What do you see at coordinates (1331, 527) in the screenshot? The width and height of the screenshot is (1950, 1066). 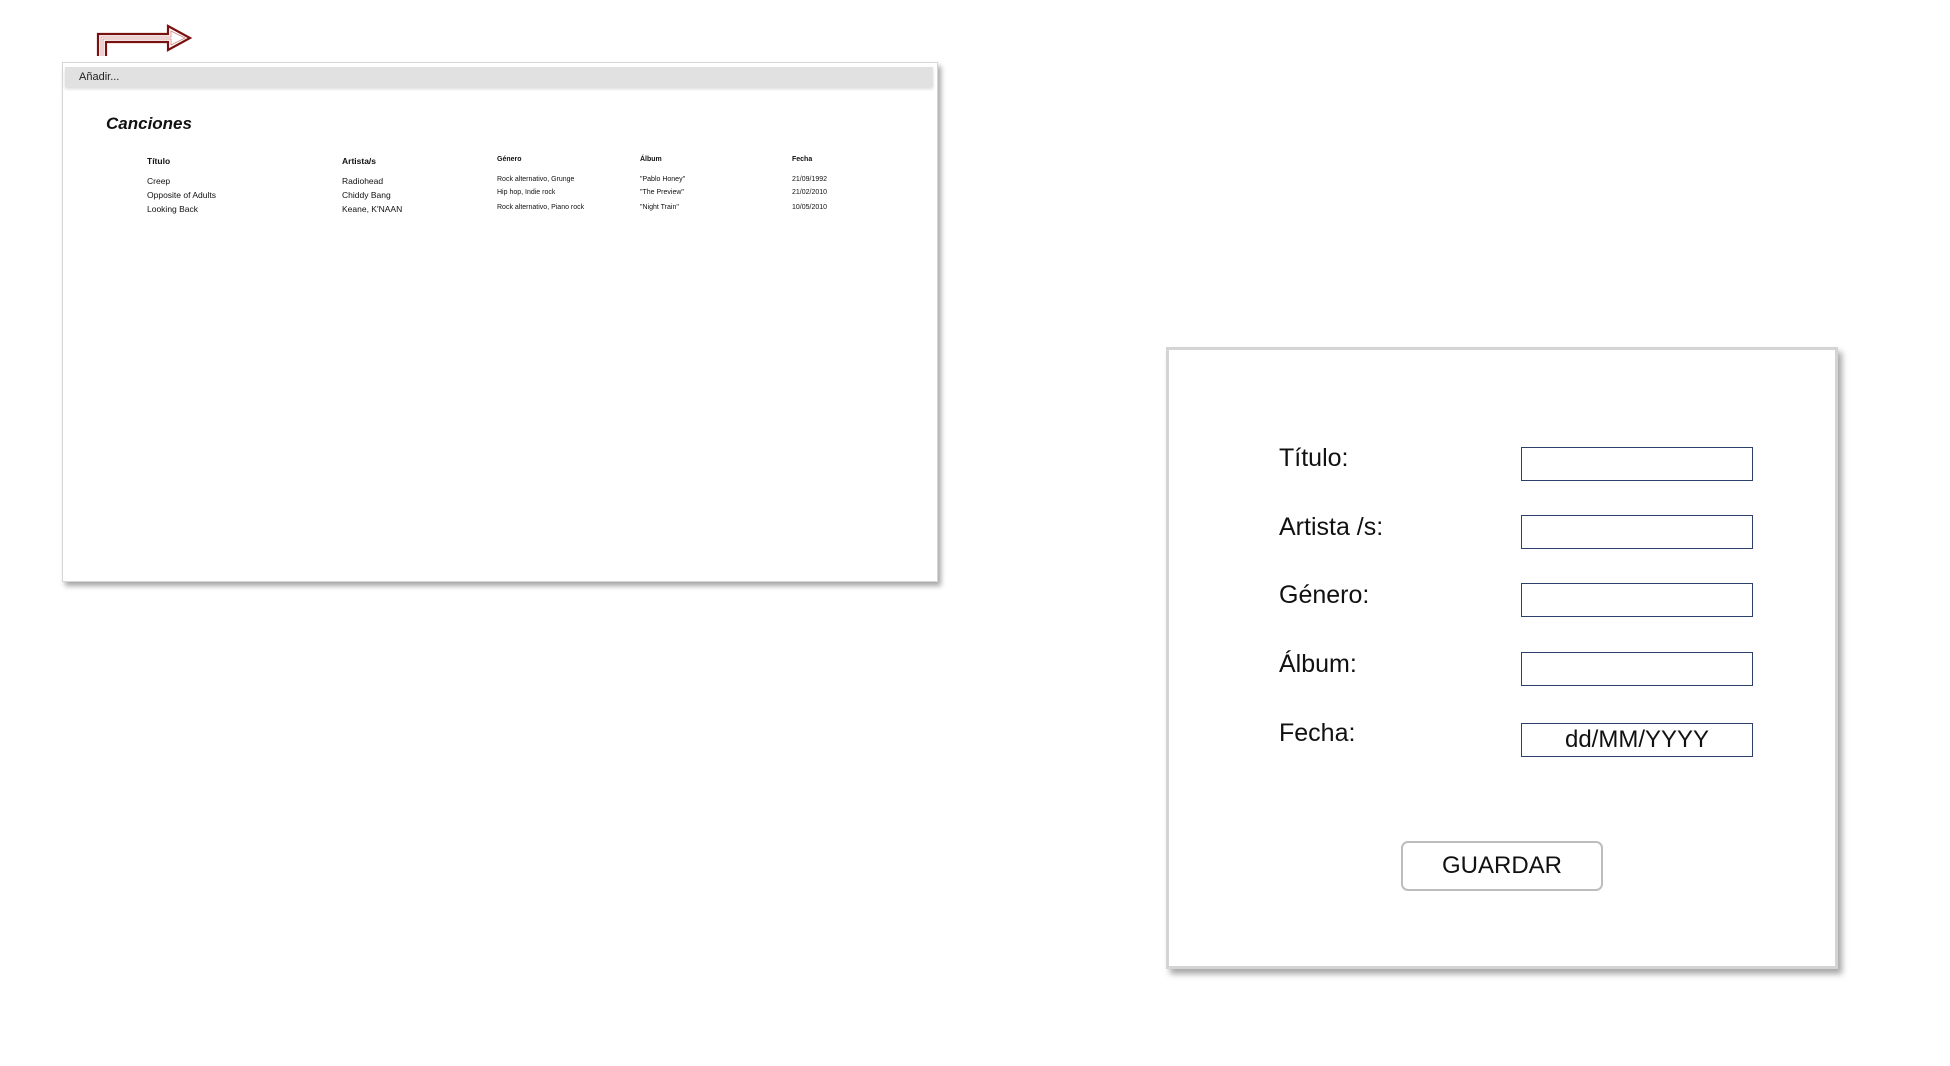 I see `artist-label: Artista /s:` at bounding box center [1331, 527].